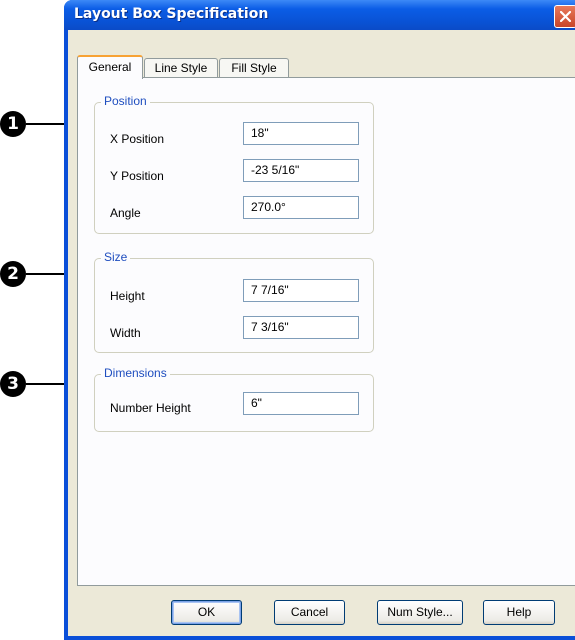 The image size is (575, 640). What do you see at coordinates (301, 133) in the screenshot?
I see `x-position-field: 18"` at bounding box center [301, 133].